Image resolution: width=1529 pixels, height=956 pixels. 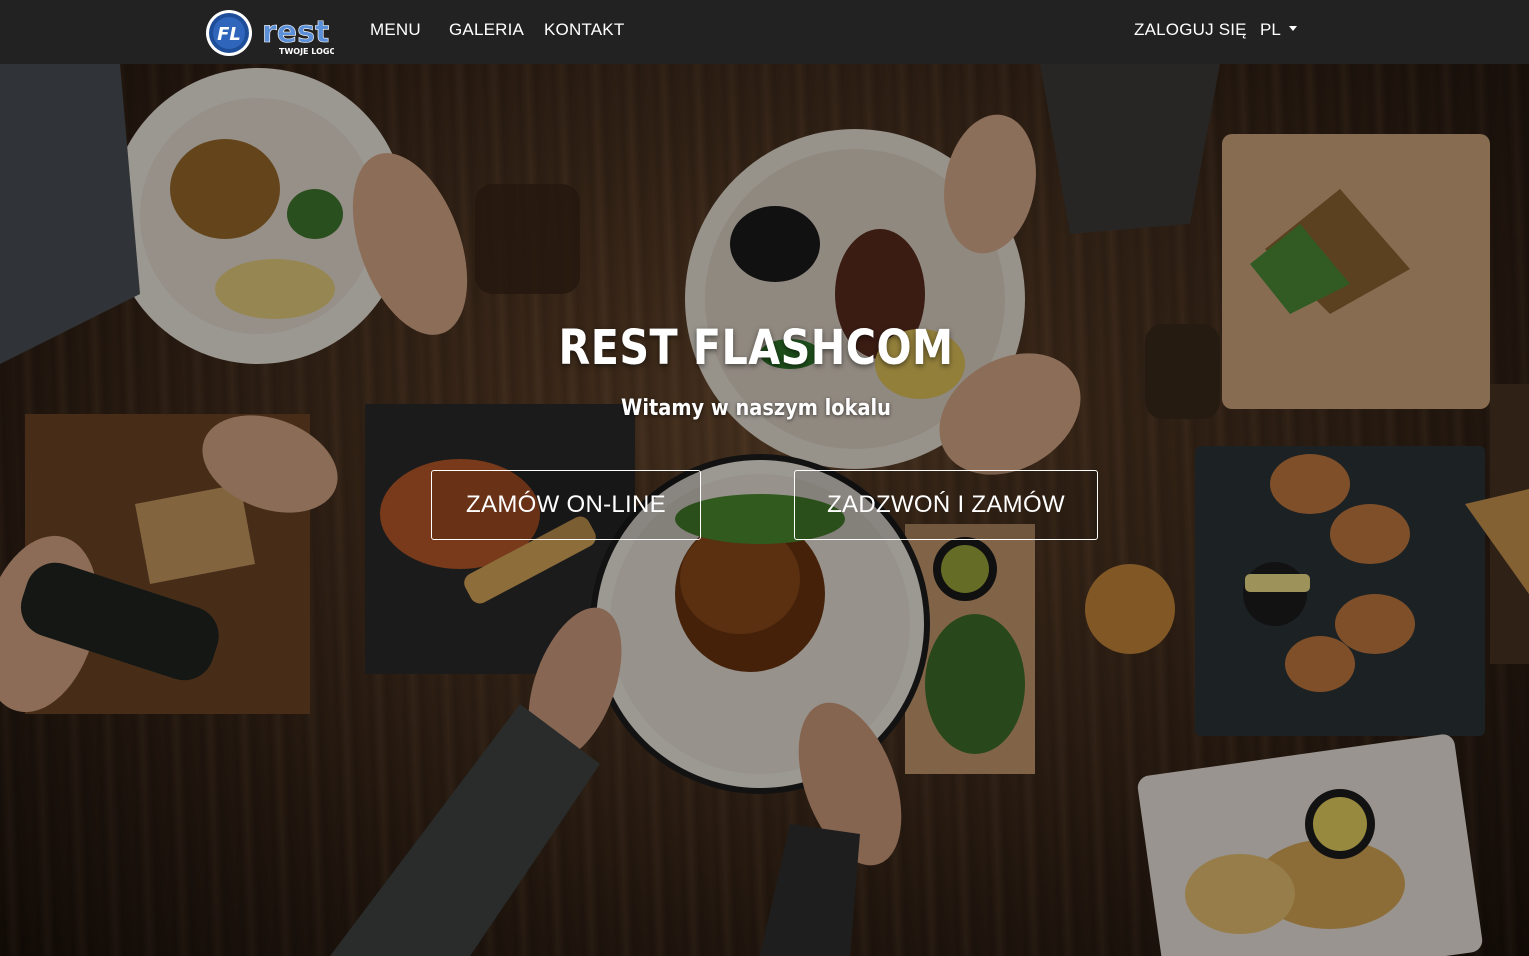 I want to click on chevron-down-icon, so click(x=1292, y=29).